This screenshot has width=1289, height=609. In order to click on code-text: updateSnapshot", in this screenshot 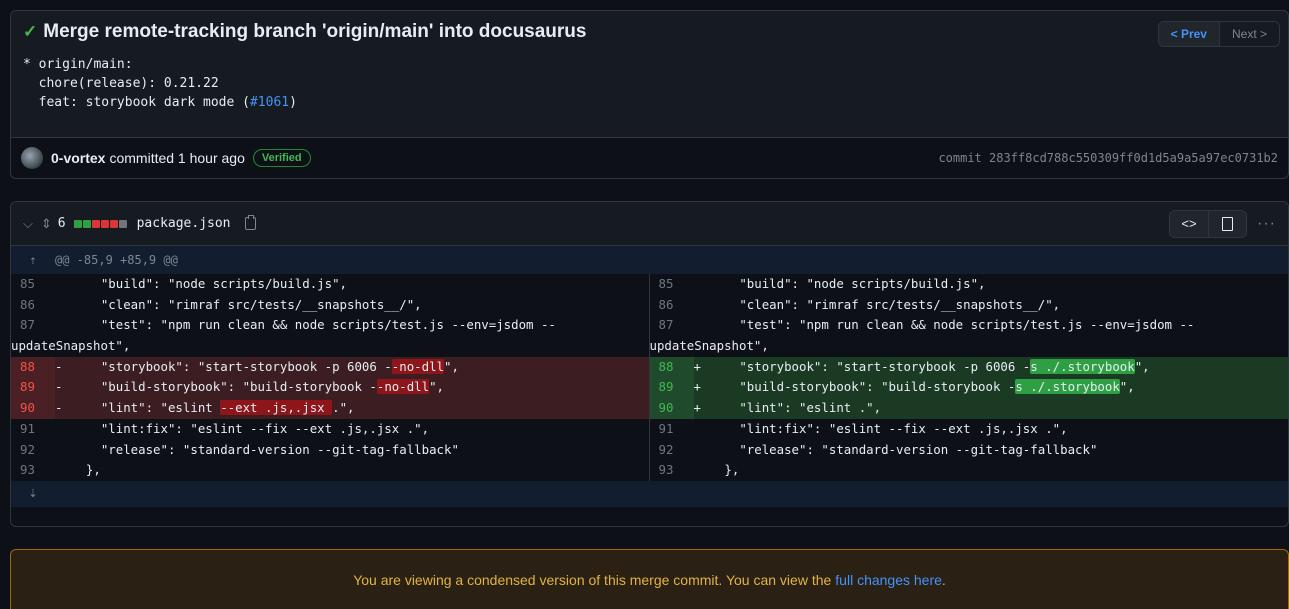, I will do `click(70, 346)`.